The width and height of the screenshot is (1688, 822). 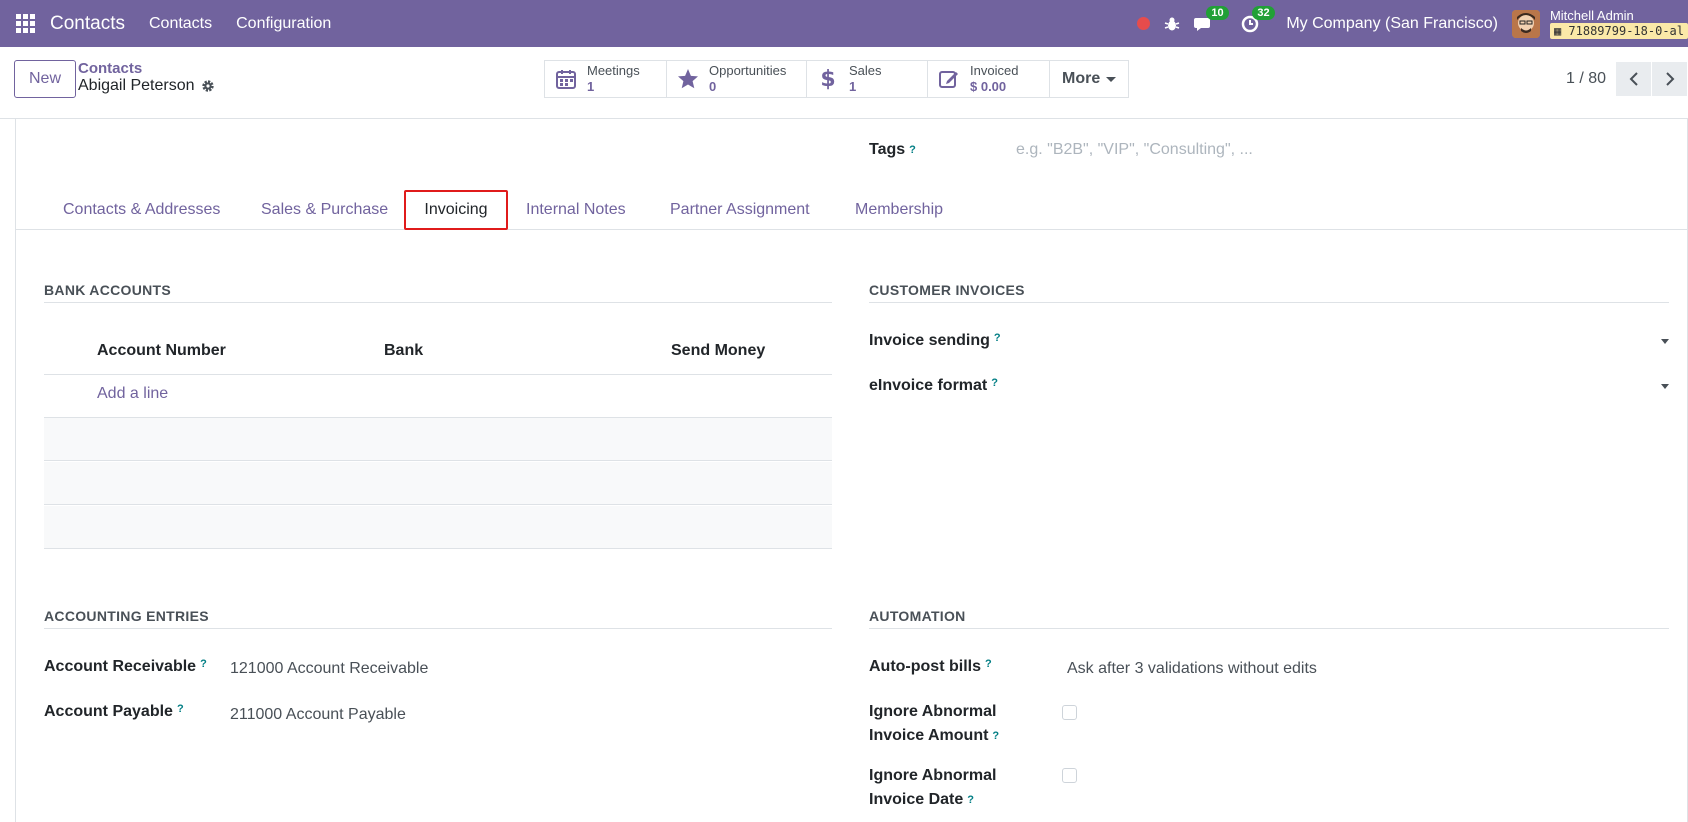 I want to click on menu-contacts: Contacts, so click(x=180, y=24).